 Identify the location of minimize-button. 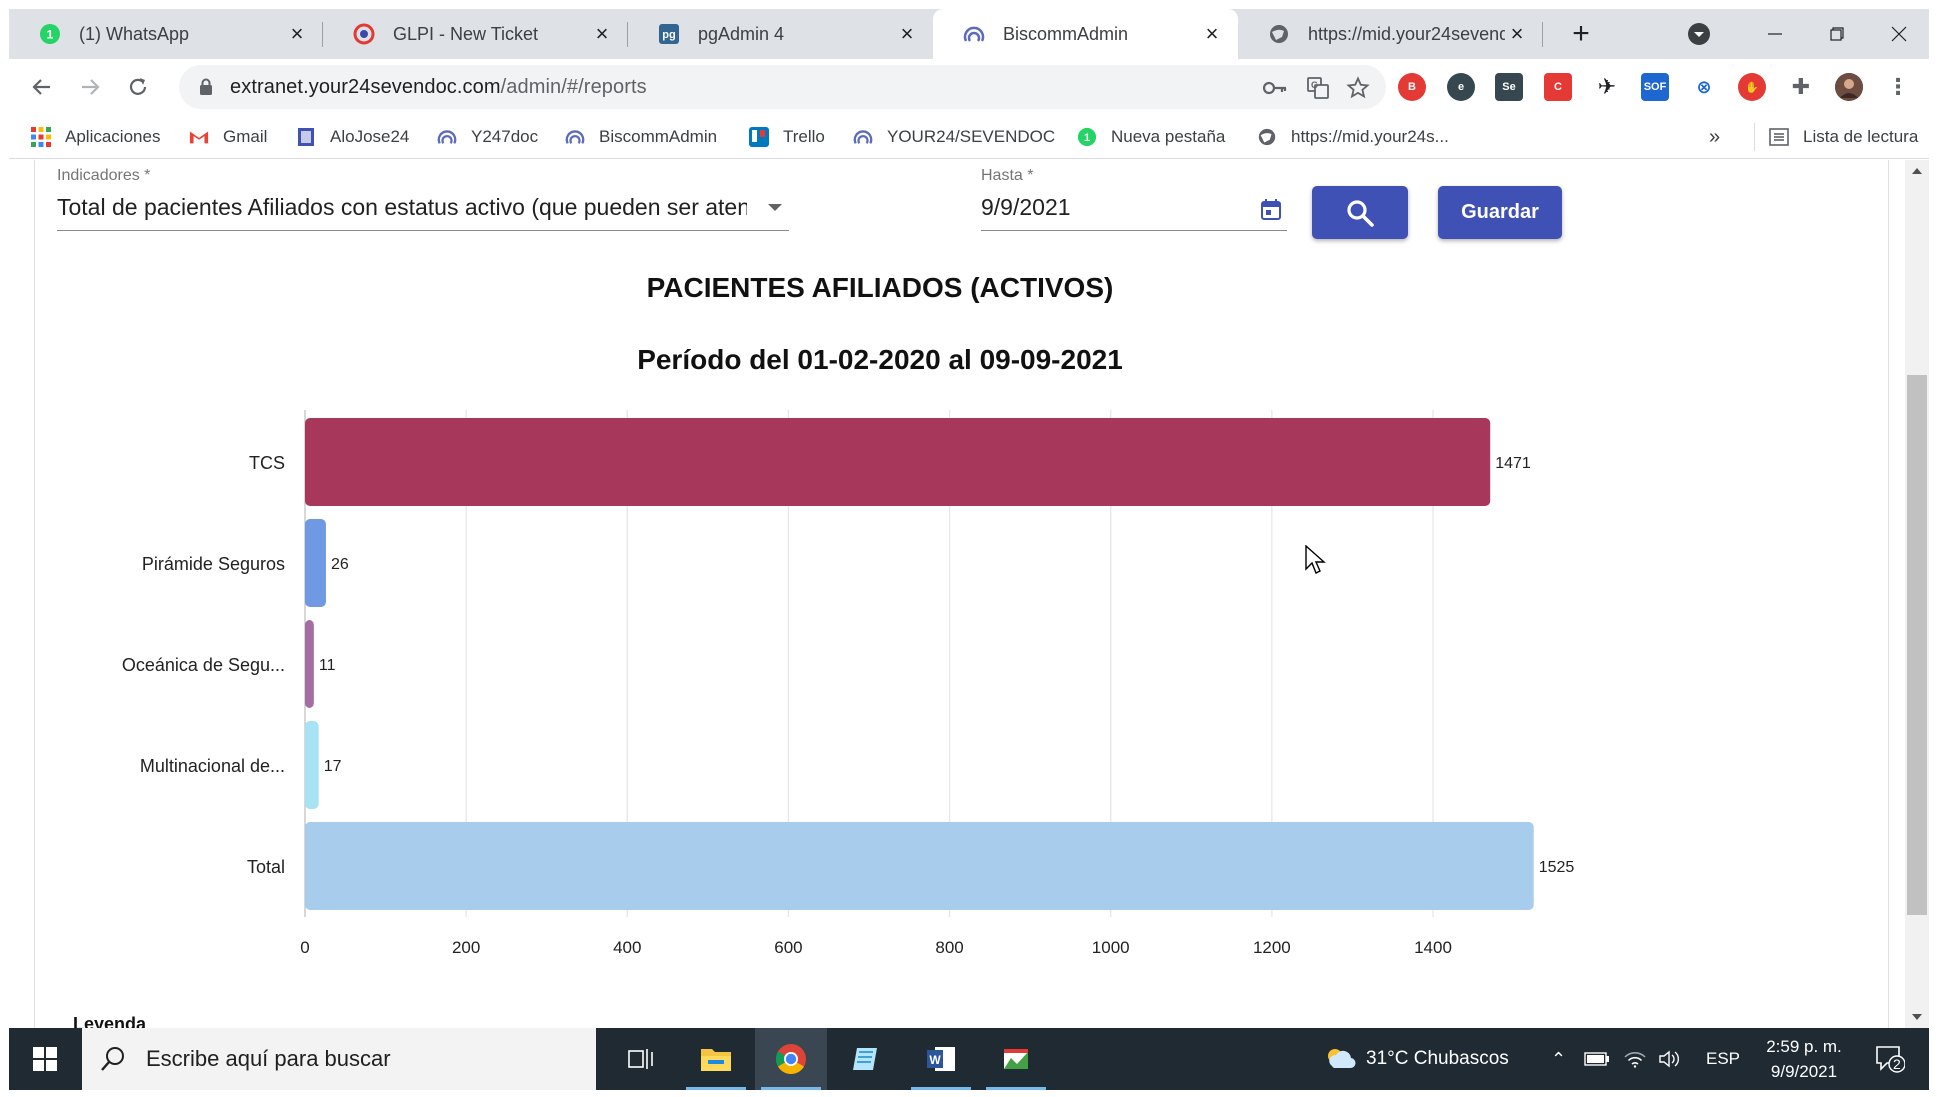
(1775, 34).